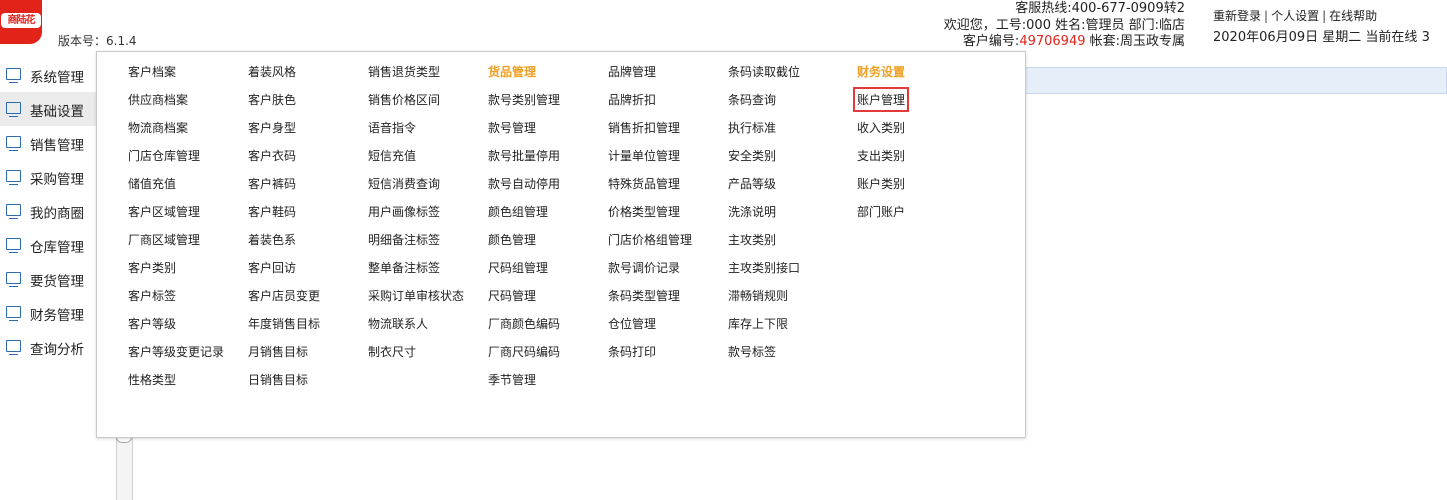 The height and width of the screenshot is (500, 1447). Describe the element at coordinates (272, 183) in the screenshot. I see `menu-item: 客户裤码` at that location.